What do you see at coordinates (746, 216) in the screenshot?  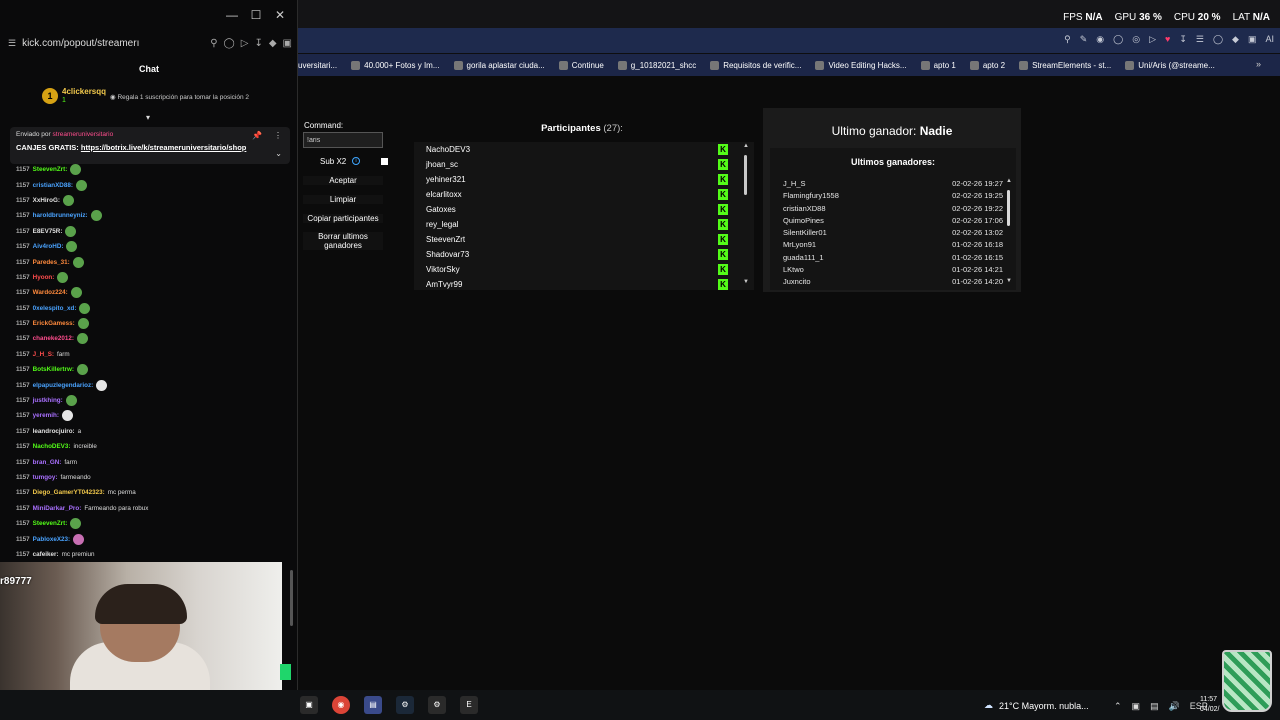 I see `participants-scrollbar: ▲ ▼` at bounding box center [746, 216].